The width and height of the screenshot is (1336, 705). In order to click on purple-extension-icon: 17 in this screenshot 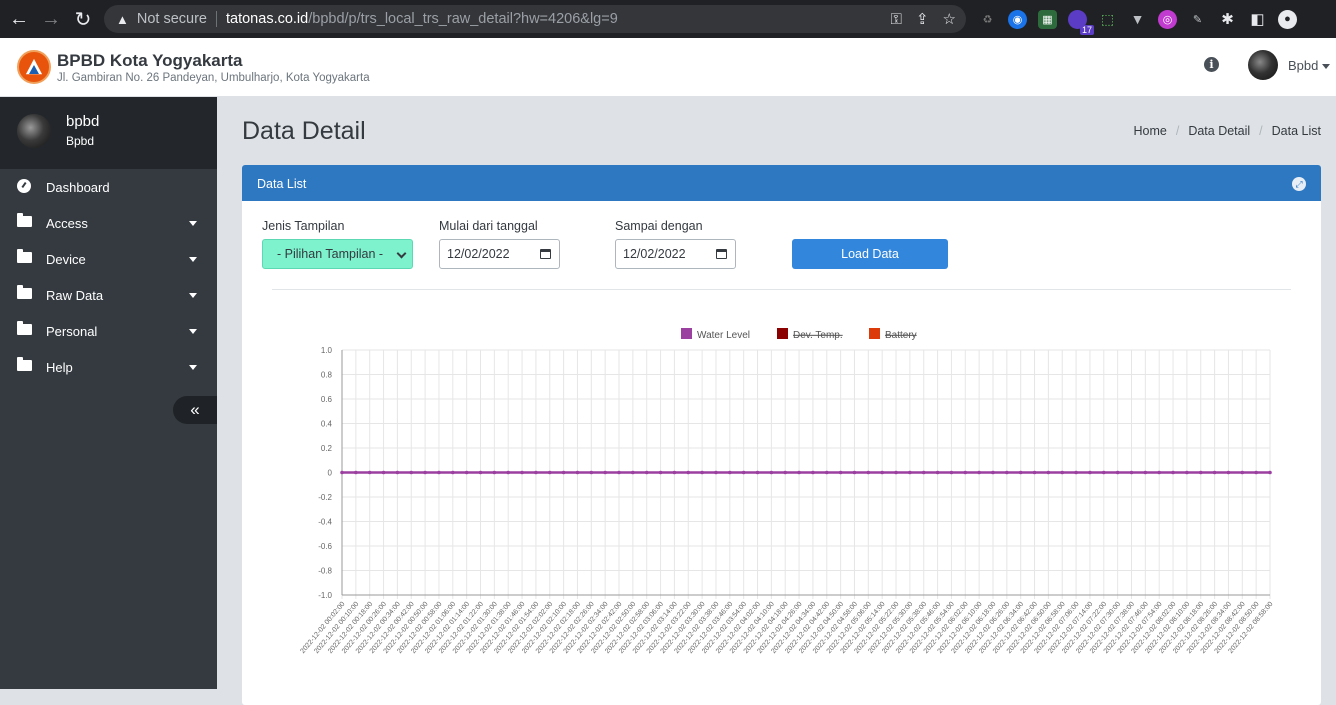, I will do `click(1081, 22)`.